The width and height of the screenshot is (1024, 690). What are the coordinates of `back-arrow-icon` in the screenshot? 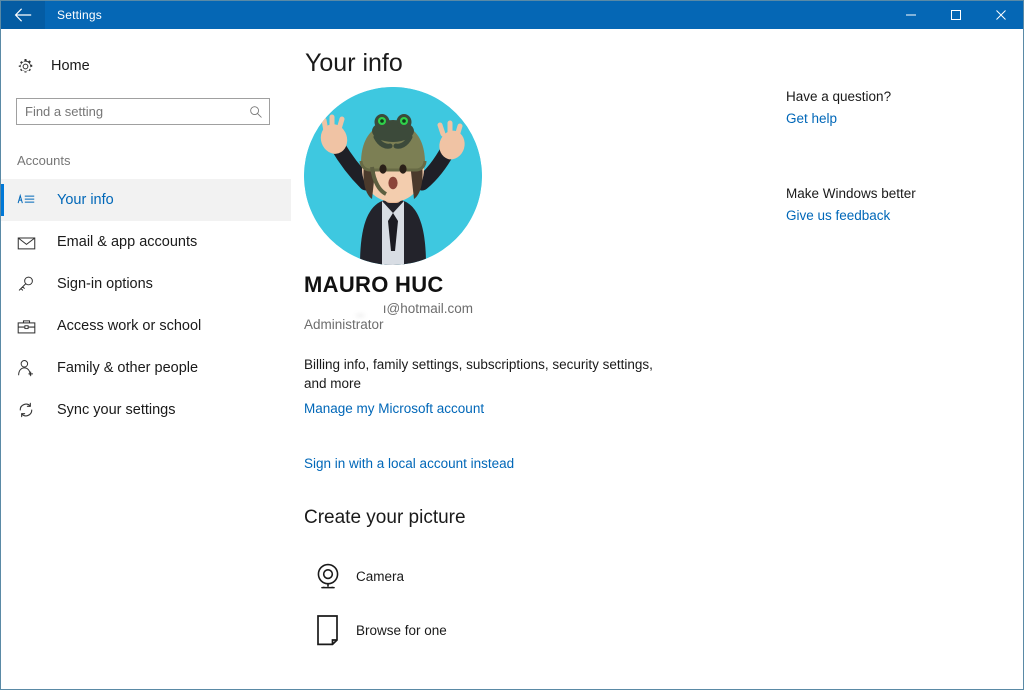 It's located at (23, 15).